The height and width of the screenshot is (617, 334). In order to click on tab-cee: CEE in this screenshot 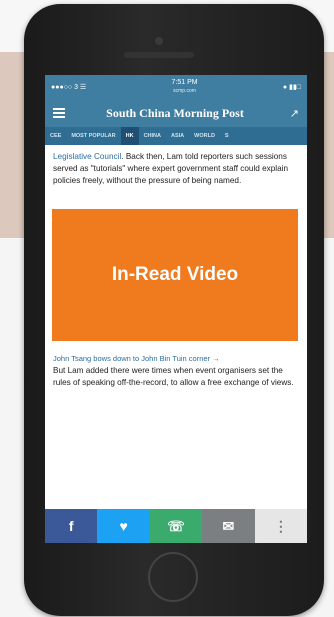, I will do `click(55, 136)`.